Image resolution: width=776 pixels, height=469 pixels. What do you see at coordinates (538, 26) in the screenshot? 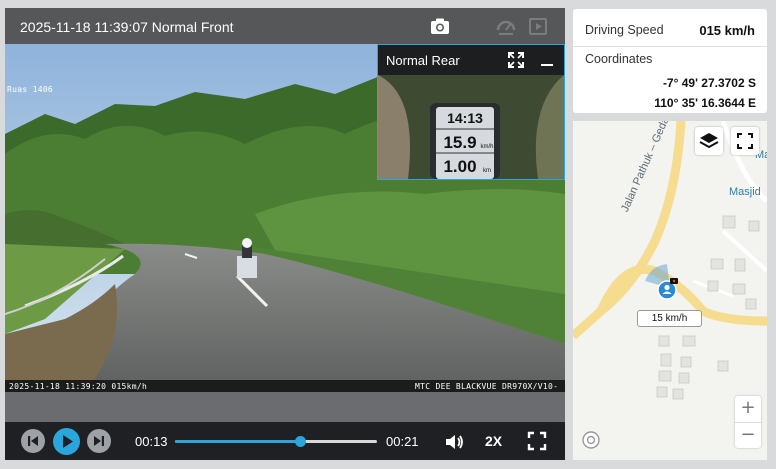
I see `video-icon` at bounding box center [538, 26].